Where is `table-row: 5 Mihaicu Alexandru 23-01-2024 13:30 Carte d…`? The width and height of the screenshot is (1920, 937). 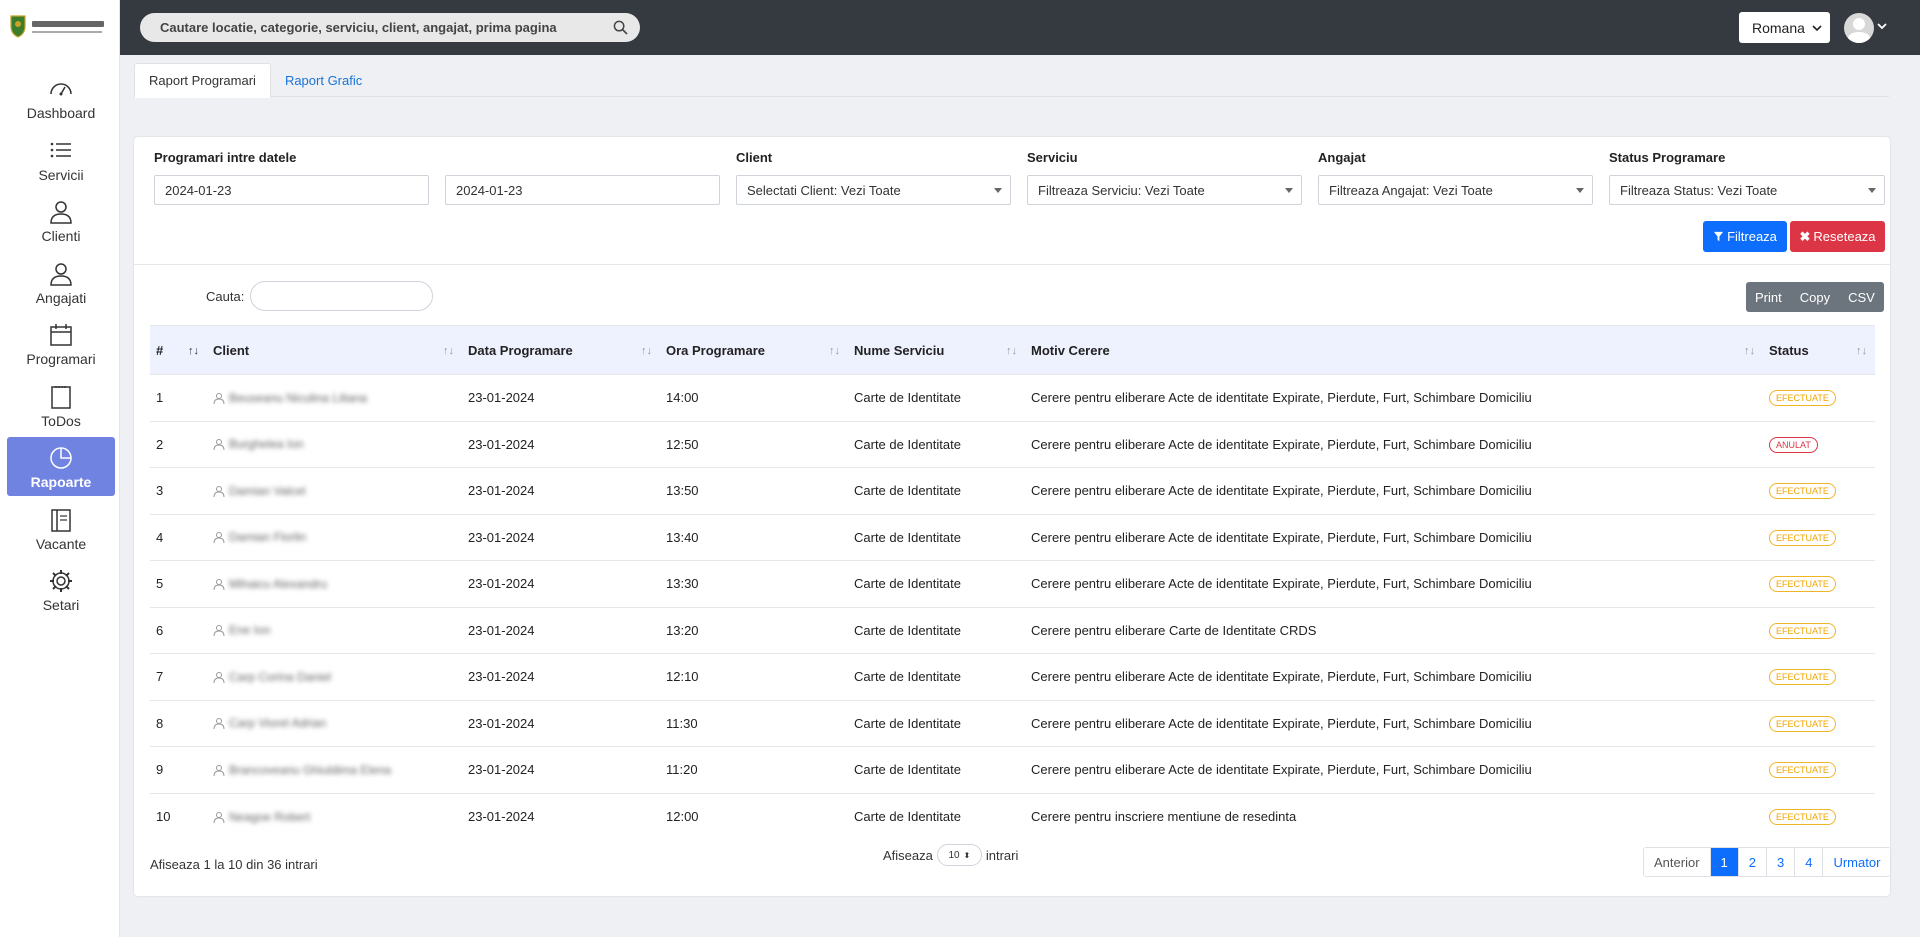
table-row: 5 Mihaicu Alexandru 23-01-2024 13:30 Carte d… is located at coordinates (1012, 583).